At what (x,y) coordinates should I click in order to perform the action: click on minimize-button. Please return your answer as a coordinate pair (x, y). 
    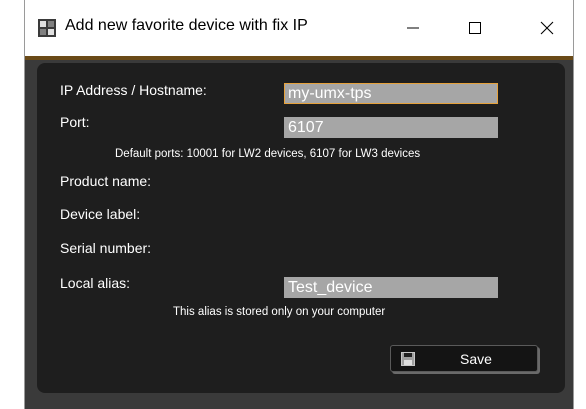
    Looking at the image, I should click on (413, 28).